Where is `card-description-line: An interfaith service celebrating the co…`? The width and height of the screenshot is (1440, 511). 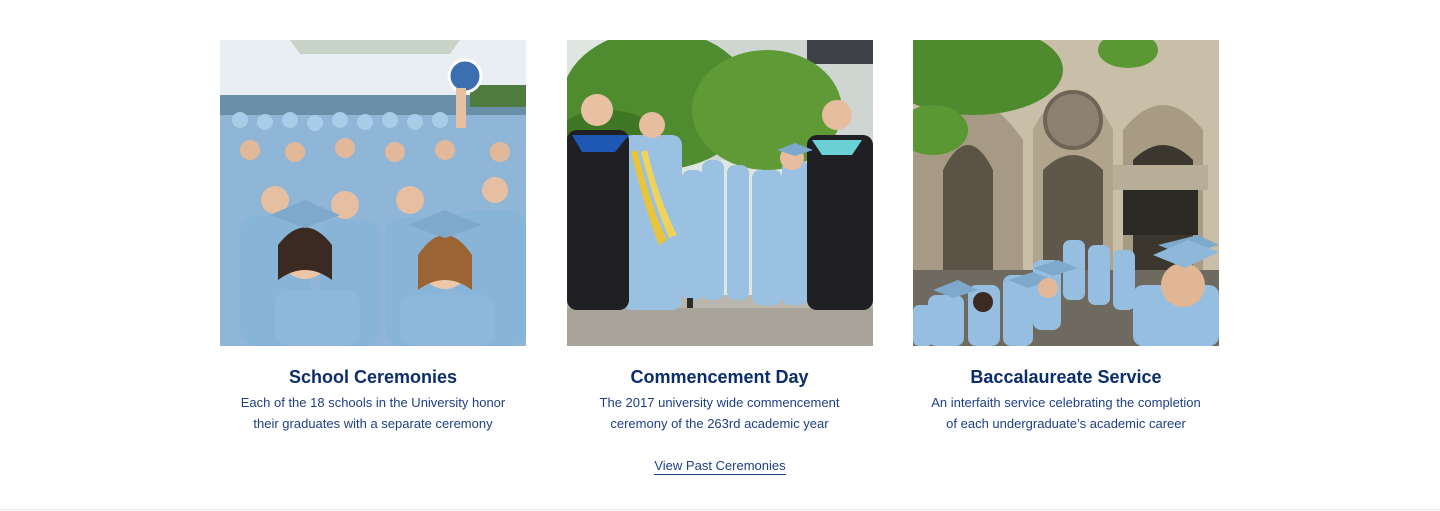 card-description-line: An interfaith service celebrating the co… is located at coordinates (1066, 402).